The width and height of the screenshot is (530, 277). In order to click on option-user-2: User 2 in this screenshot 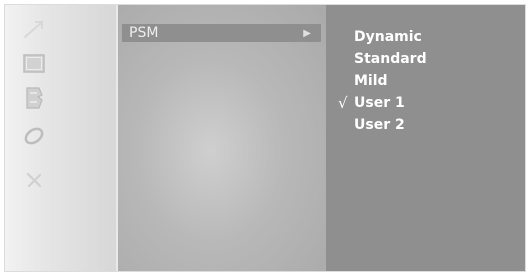, I will do `click(381, 125)`.